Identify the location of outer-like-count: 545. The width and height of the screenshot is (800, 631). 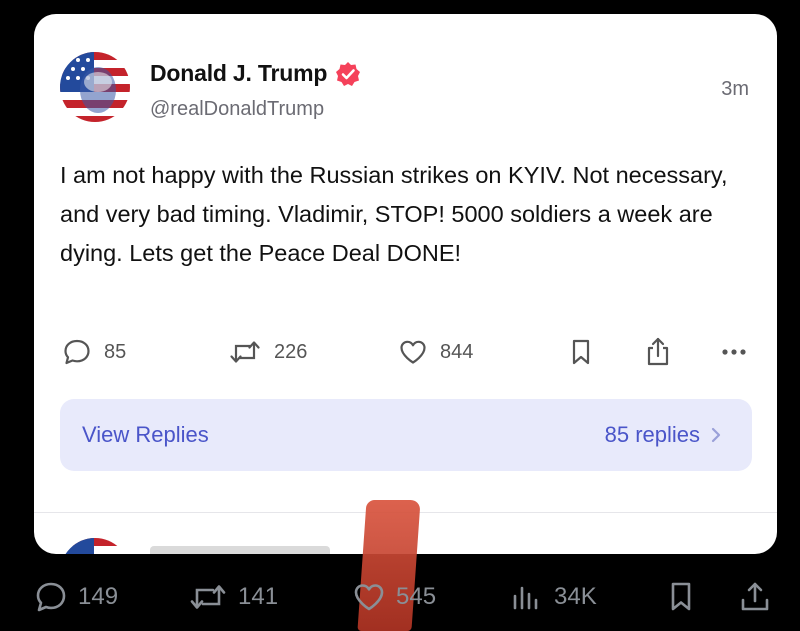
(416, 596).